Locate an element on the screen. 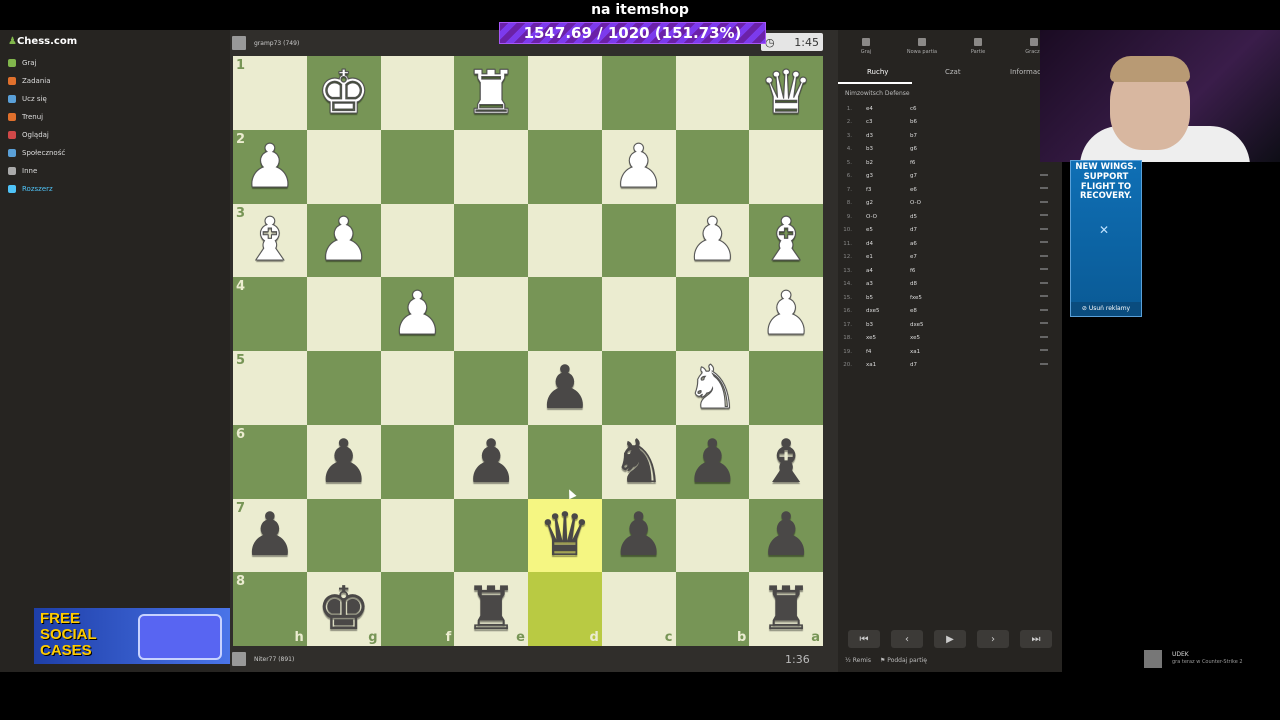 Image resolution: width=1280 pixels, height=720 pixels. board-square: ♞ is located at coordinates (638, 461).